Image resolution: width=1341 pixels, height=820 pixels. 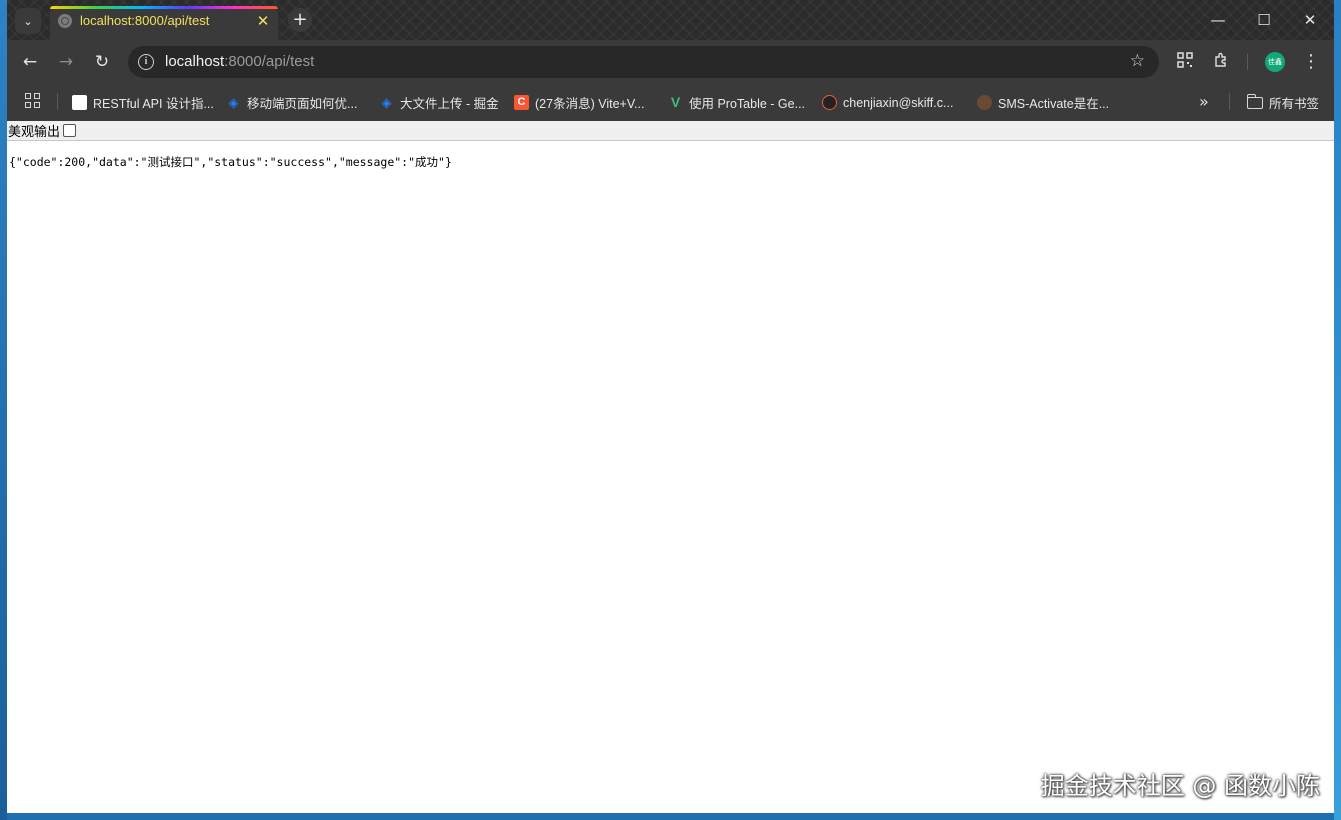 What do you see at coordinates (449, 104) in the screenshot?
I see `bookmark-label: 大文件上传 - 掘金` at bounding box center [449, 104].